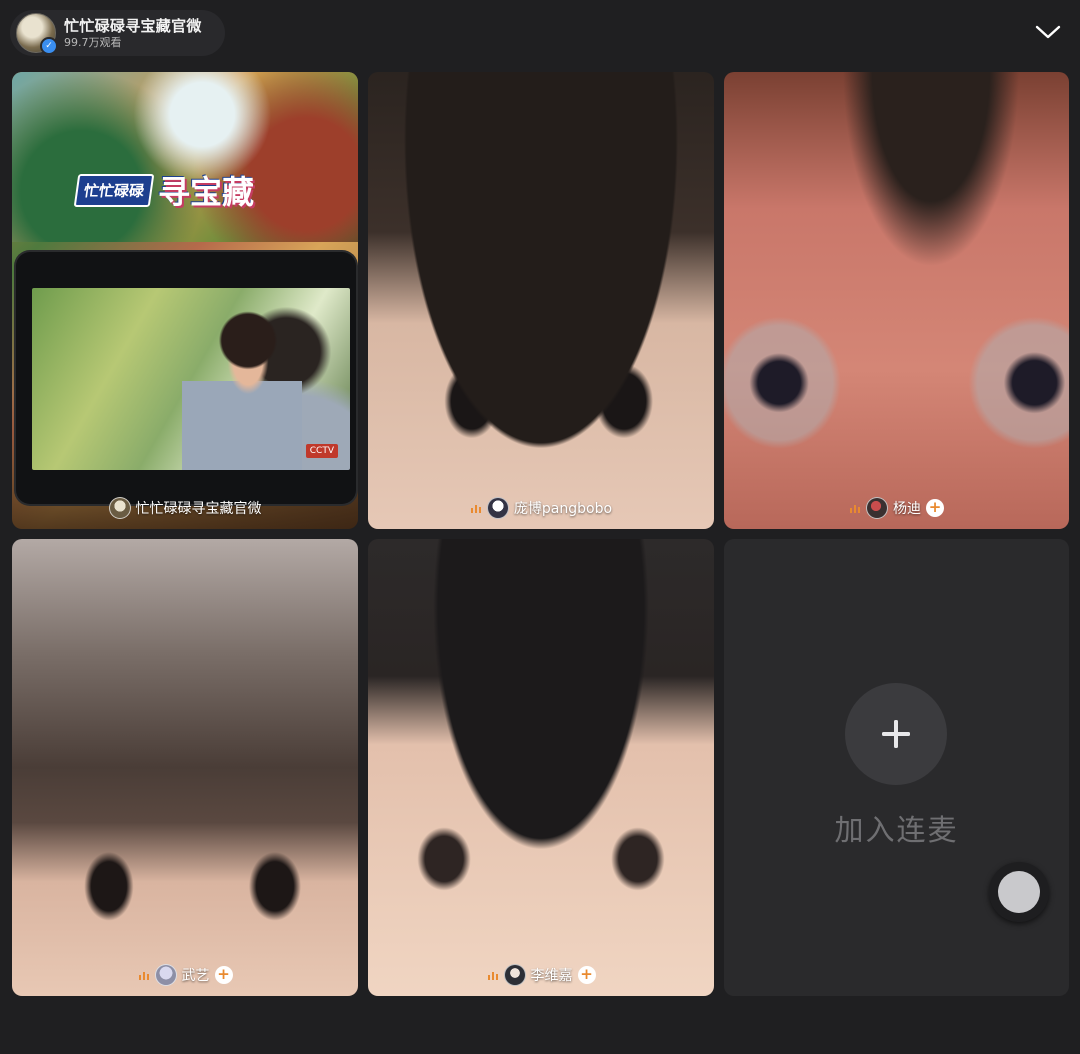 Image resolution: width=1080 pixels, height=1054 pixels. Describe the element at coordinates (185, 767) in the screenshot. I see `video-tile-guest: 武艺 +` at that location.